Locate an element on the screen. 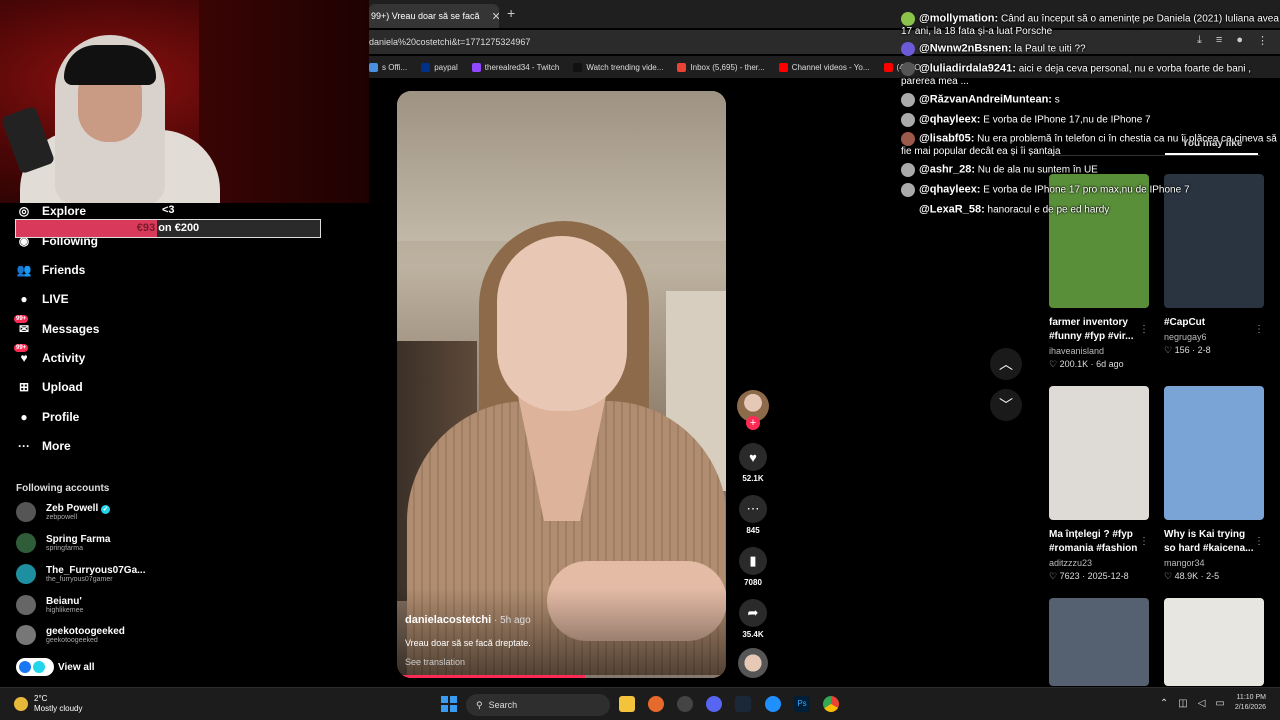 The height and width of the screenshot is (720, 1280). chevron-down-icon: ﹀ is located at coordinates (1006, 405).